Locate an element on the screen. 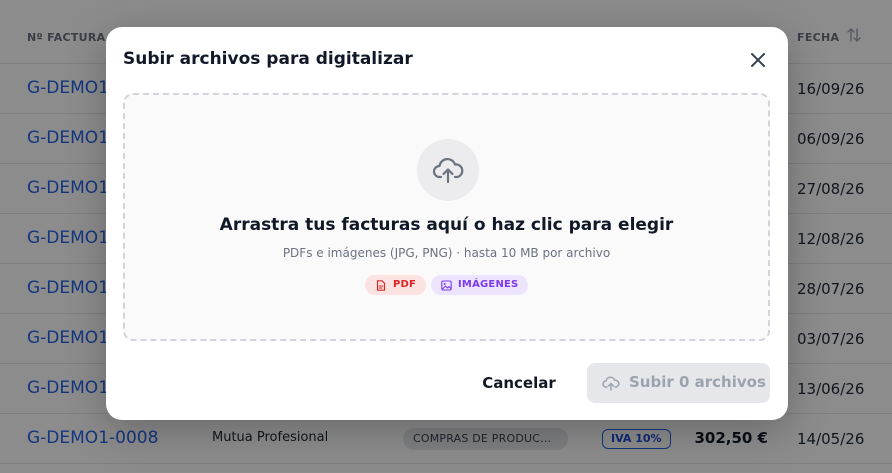 The height and width of the screenshot is (473, 892). cancel-button: Cancelar is located at coordinates (519, 383).